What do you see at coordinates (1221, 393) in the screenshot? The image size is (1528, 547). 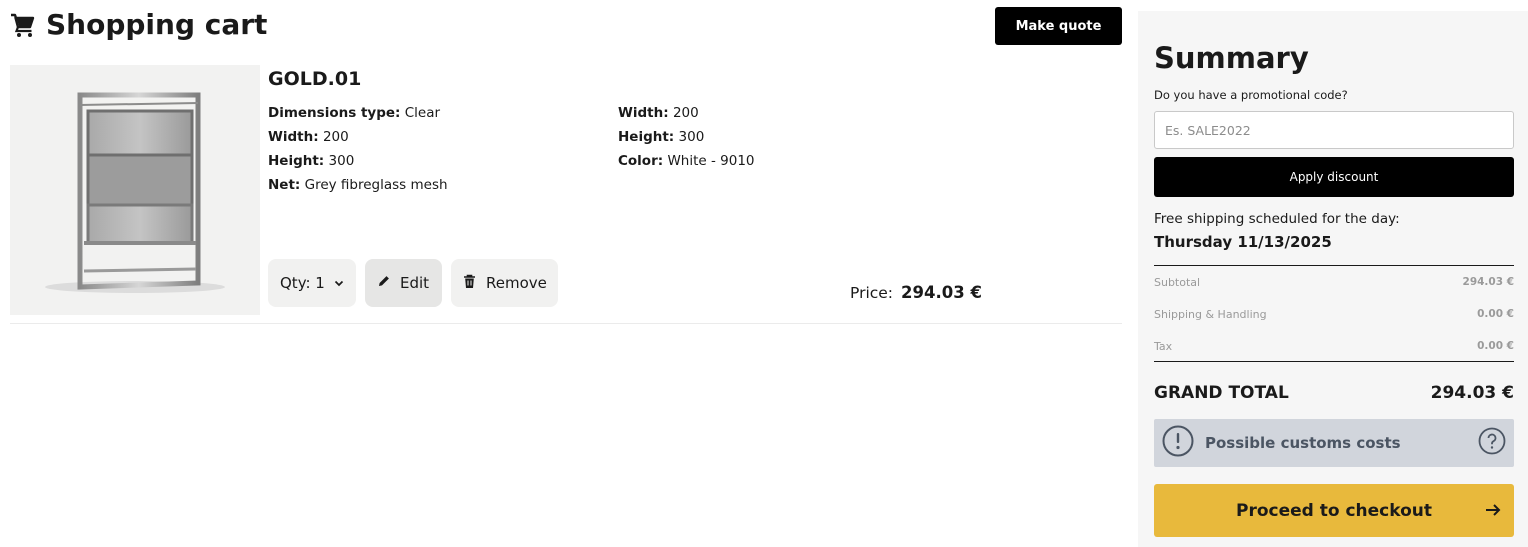 I see `grand-total-label: GRAND TOTAL` at bounding box center [1221, 393].